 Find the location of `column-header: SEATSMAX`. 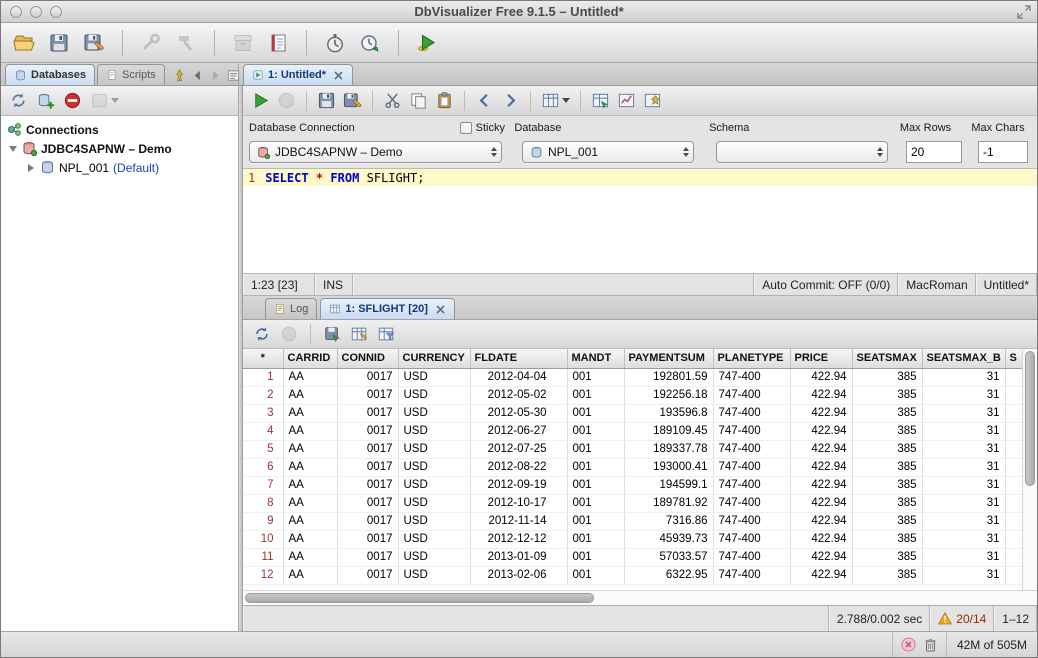

column-header: SEATSMAX is located at coordinates (887, 359).